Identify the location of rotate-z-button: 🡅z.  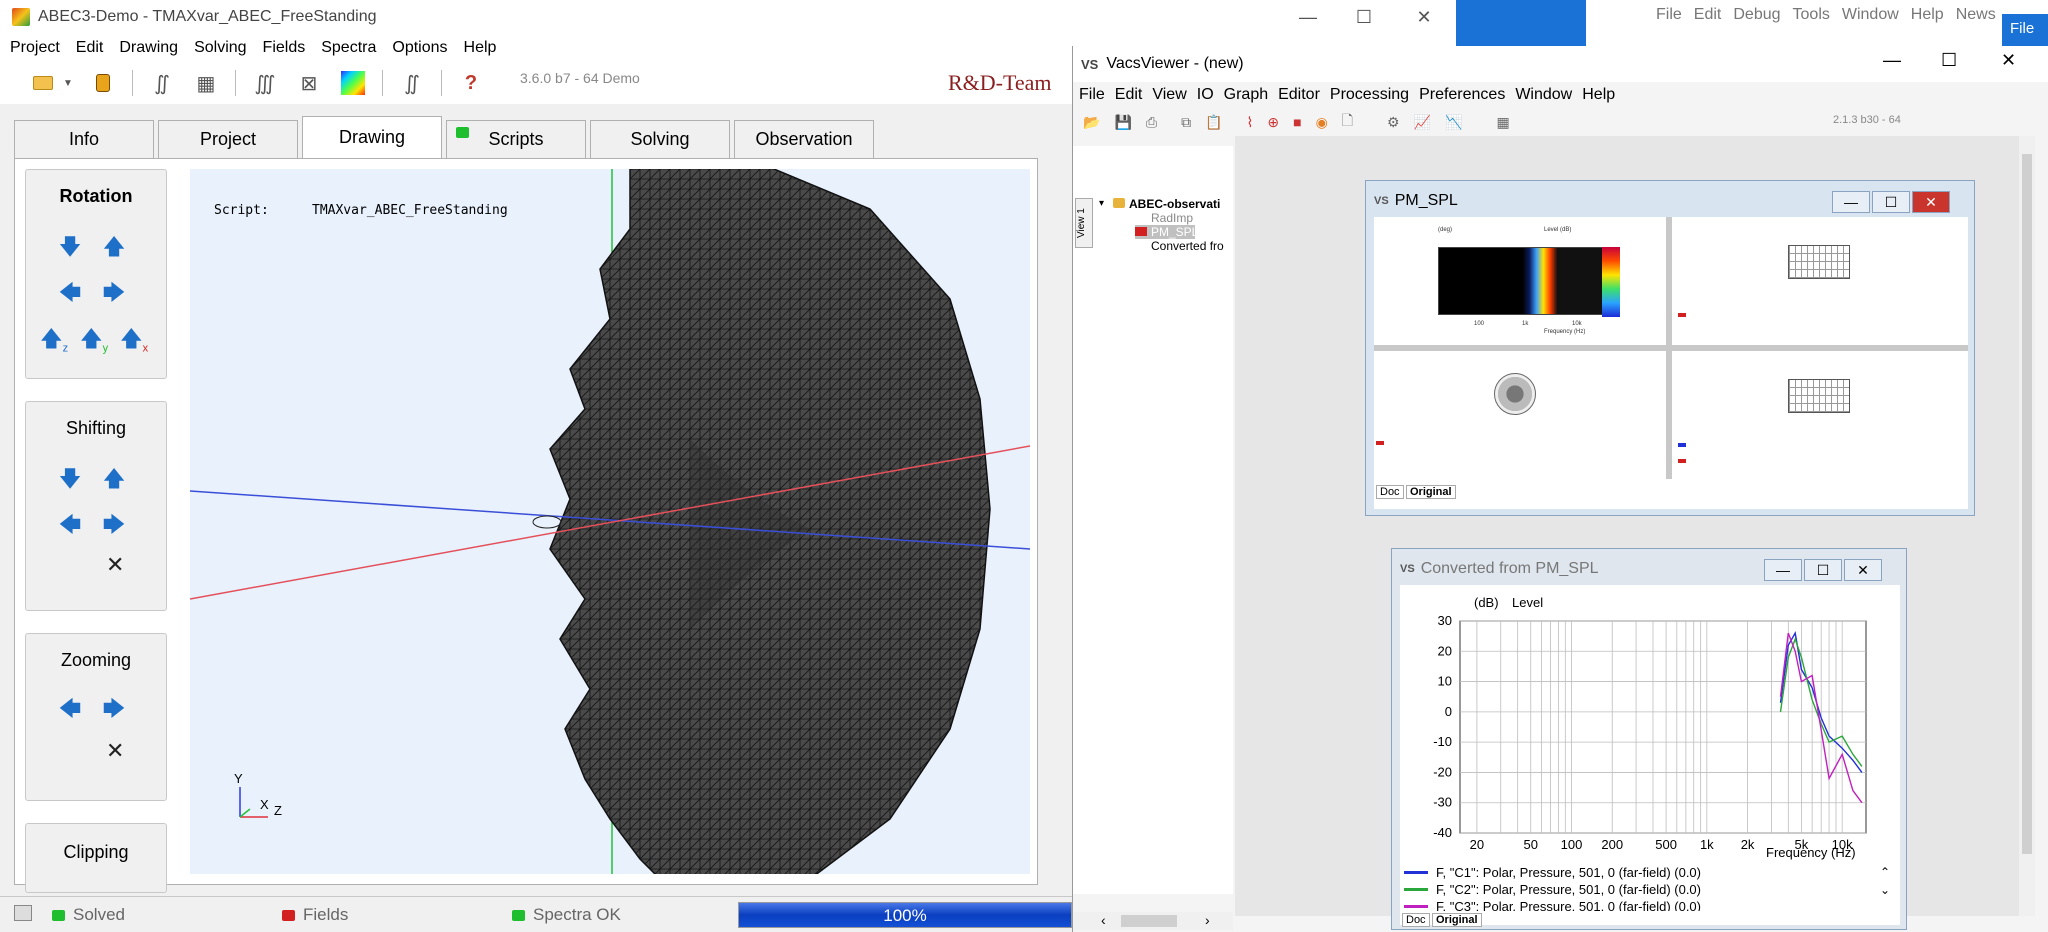
(54, 341).